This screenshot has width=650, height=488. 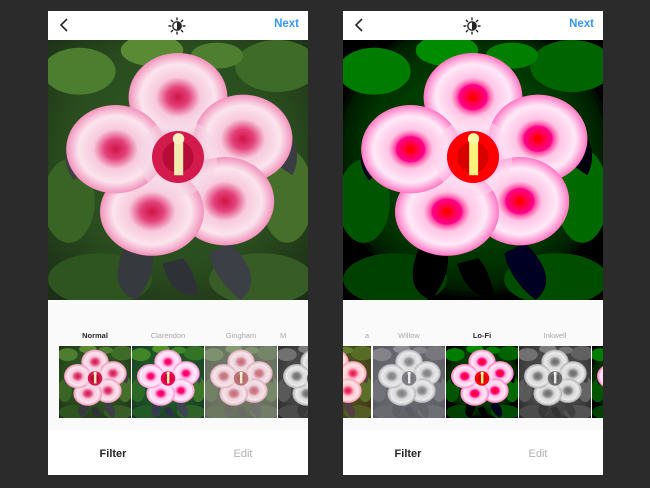 I want to click on filter-label: Normal, so click(x=95, y=335).